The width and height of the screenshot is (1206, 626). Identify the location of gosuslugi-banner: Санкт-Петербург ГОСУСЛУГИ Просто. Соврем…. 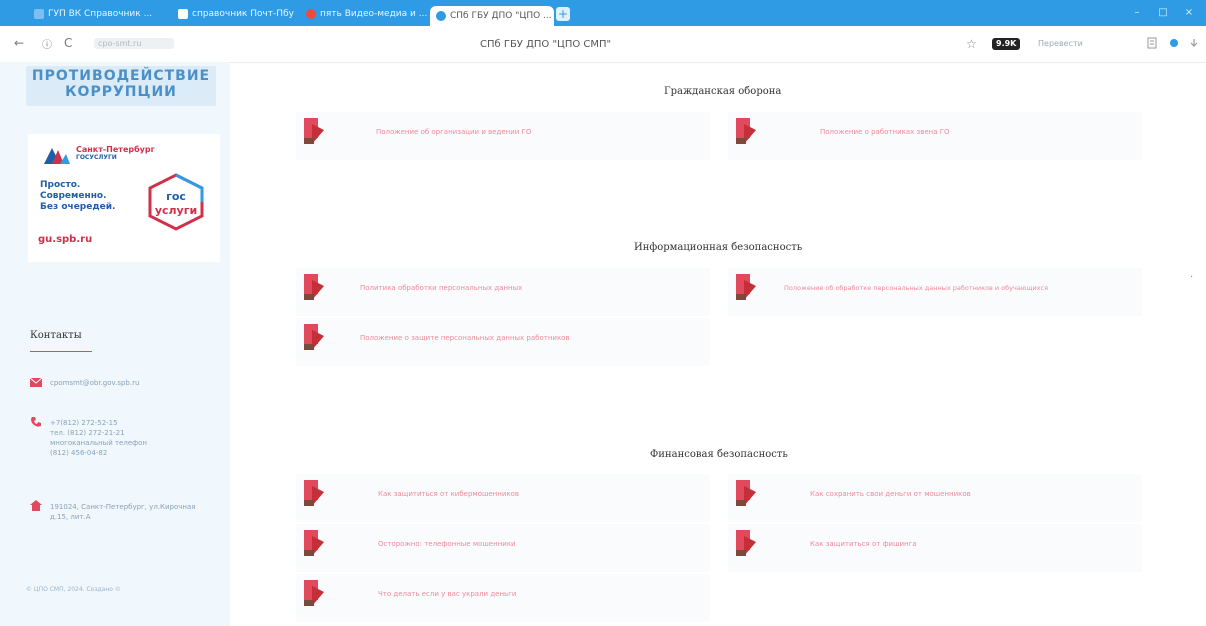
(124, 198).